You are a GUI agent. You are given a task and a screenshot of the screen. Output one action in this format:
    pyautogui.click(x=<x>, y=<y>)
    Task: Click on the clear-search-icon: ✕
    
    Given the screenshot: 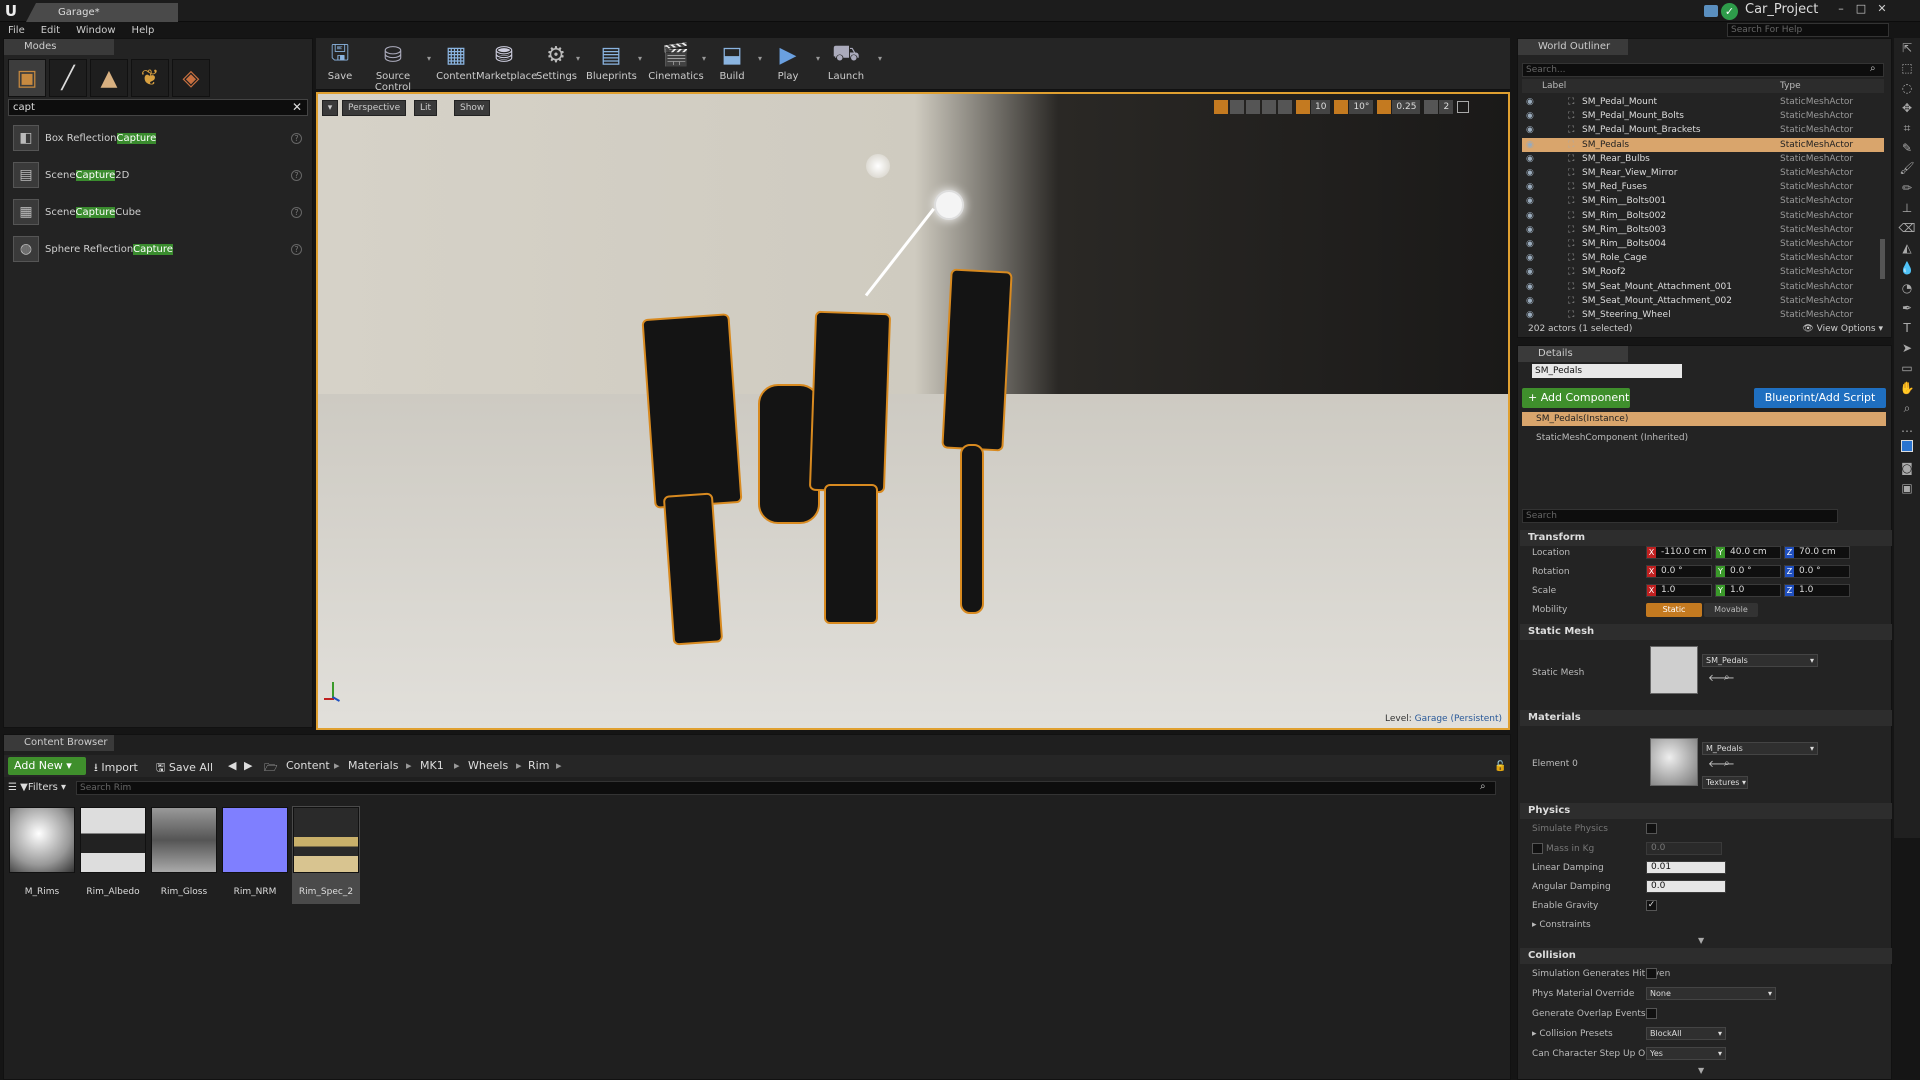 What is the action you would take?
    pyautogui.click(x=297, y=107)
    